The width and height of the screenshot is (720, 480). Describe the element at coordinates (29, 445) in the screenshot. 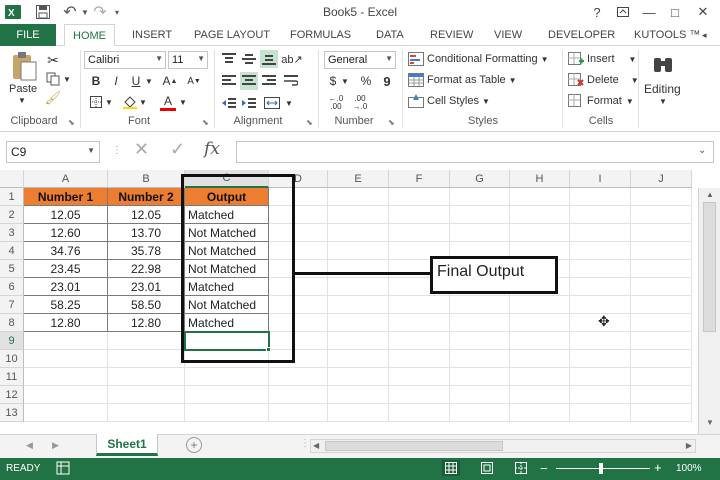

I see `prev-sheet-icon: ◀` at that location.